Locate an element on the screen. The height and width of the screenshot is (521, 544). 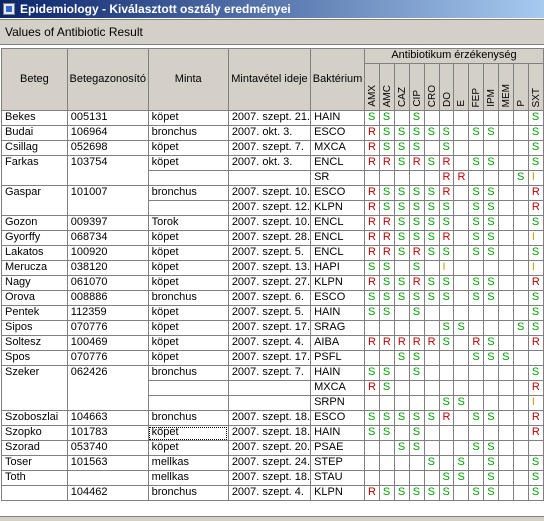
cell-beteg: Spos is located at coordinates (34, 358).